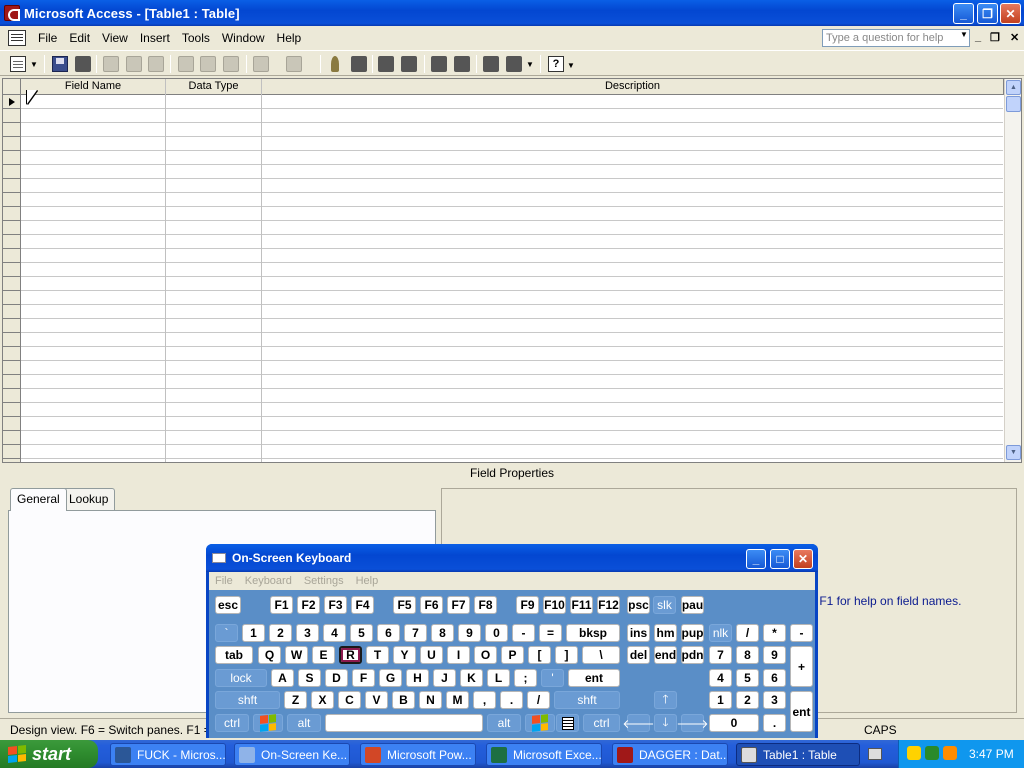 This screenshot has height=768, width=1024. What do you see at coordinates (324, 581) in the screenshot?
I see `osk-menu-settings: Settings` at bounding box center [324, 581].